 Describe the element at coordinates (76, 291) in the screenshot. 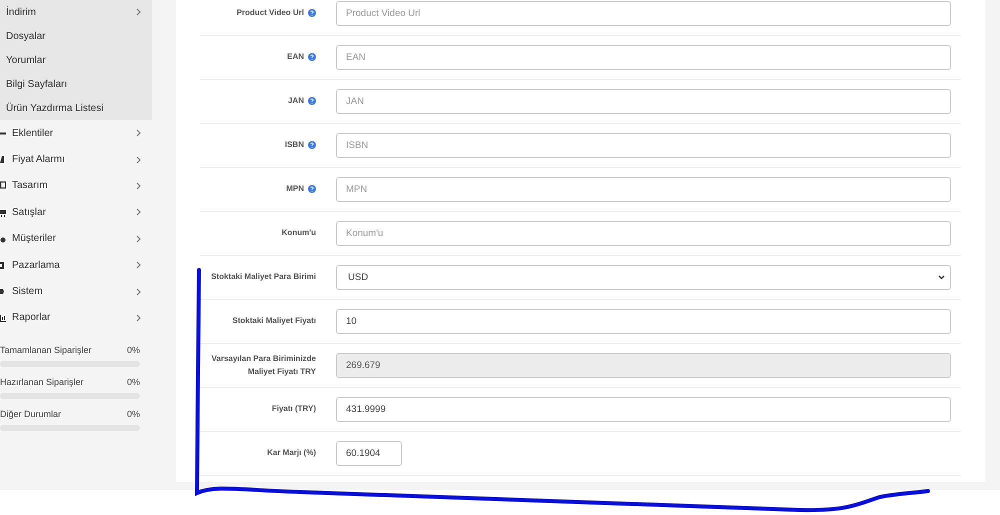

I see `menu-item: Sistem` at that location.